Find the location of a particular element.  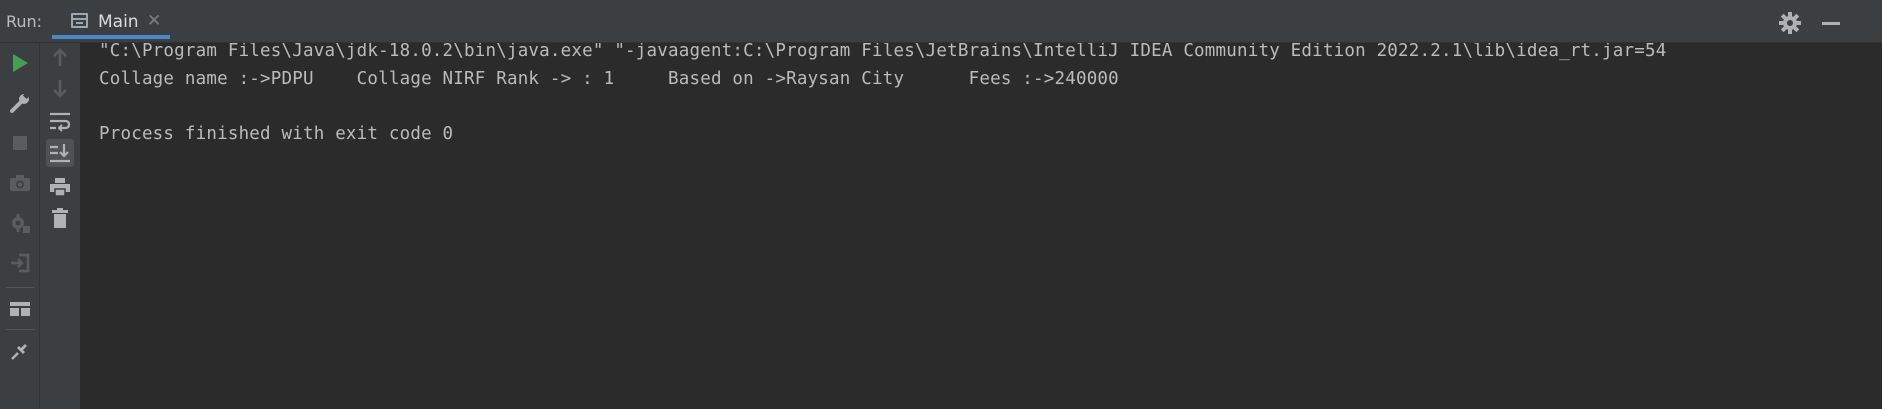

close-icon: ✕ is located at coordinates (154, 21).